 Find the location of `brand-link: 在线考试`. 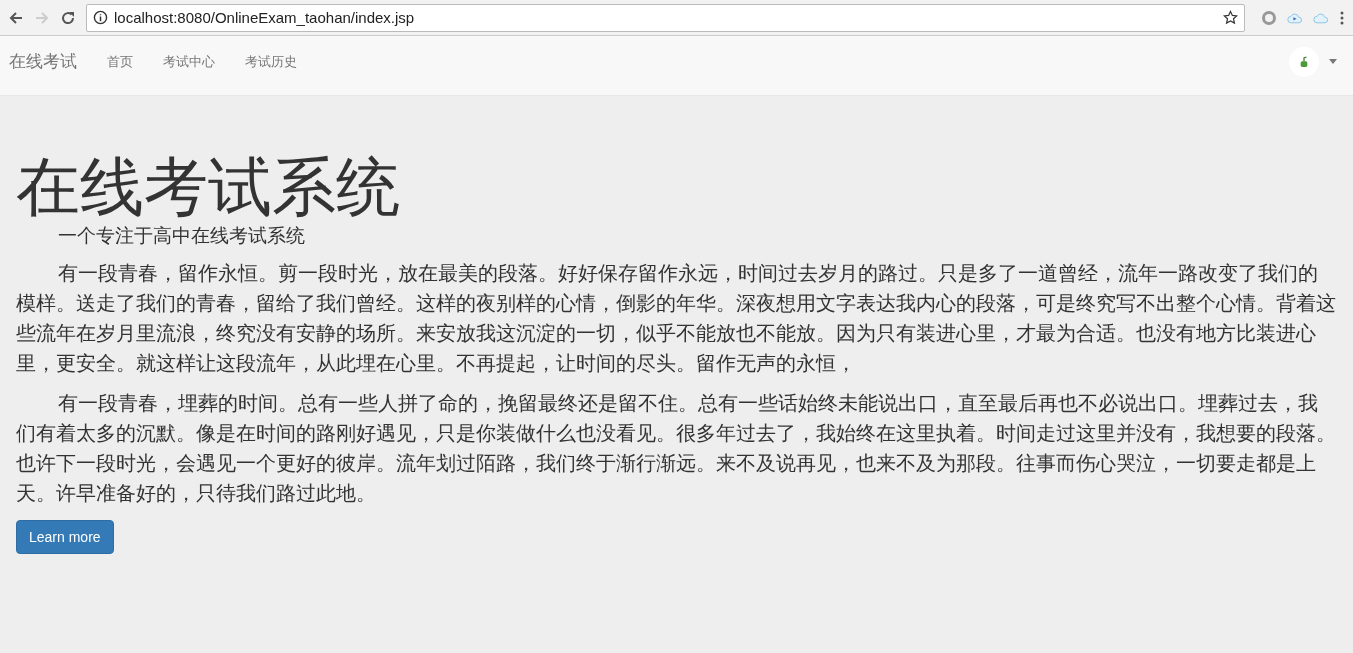

brand-link: 在线考试 is located at coordinates (43, 61).